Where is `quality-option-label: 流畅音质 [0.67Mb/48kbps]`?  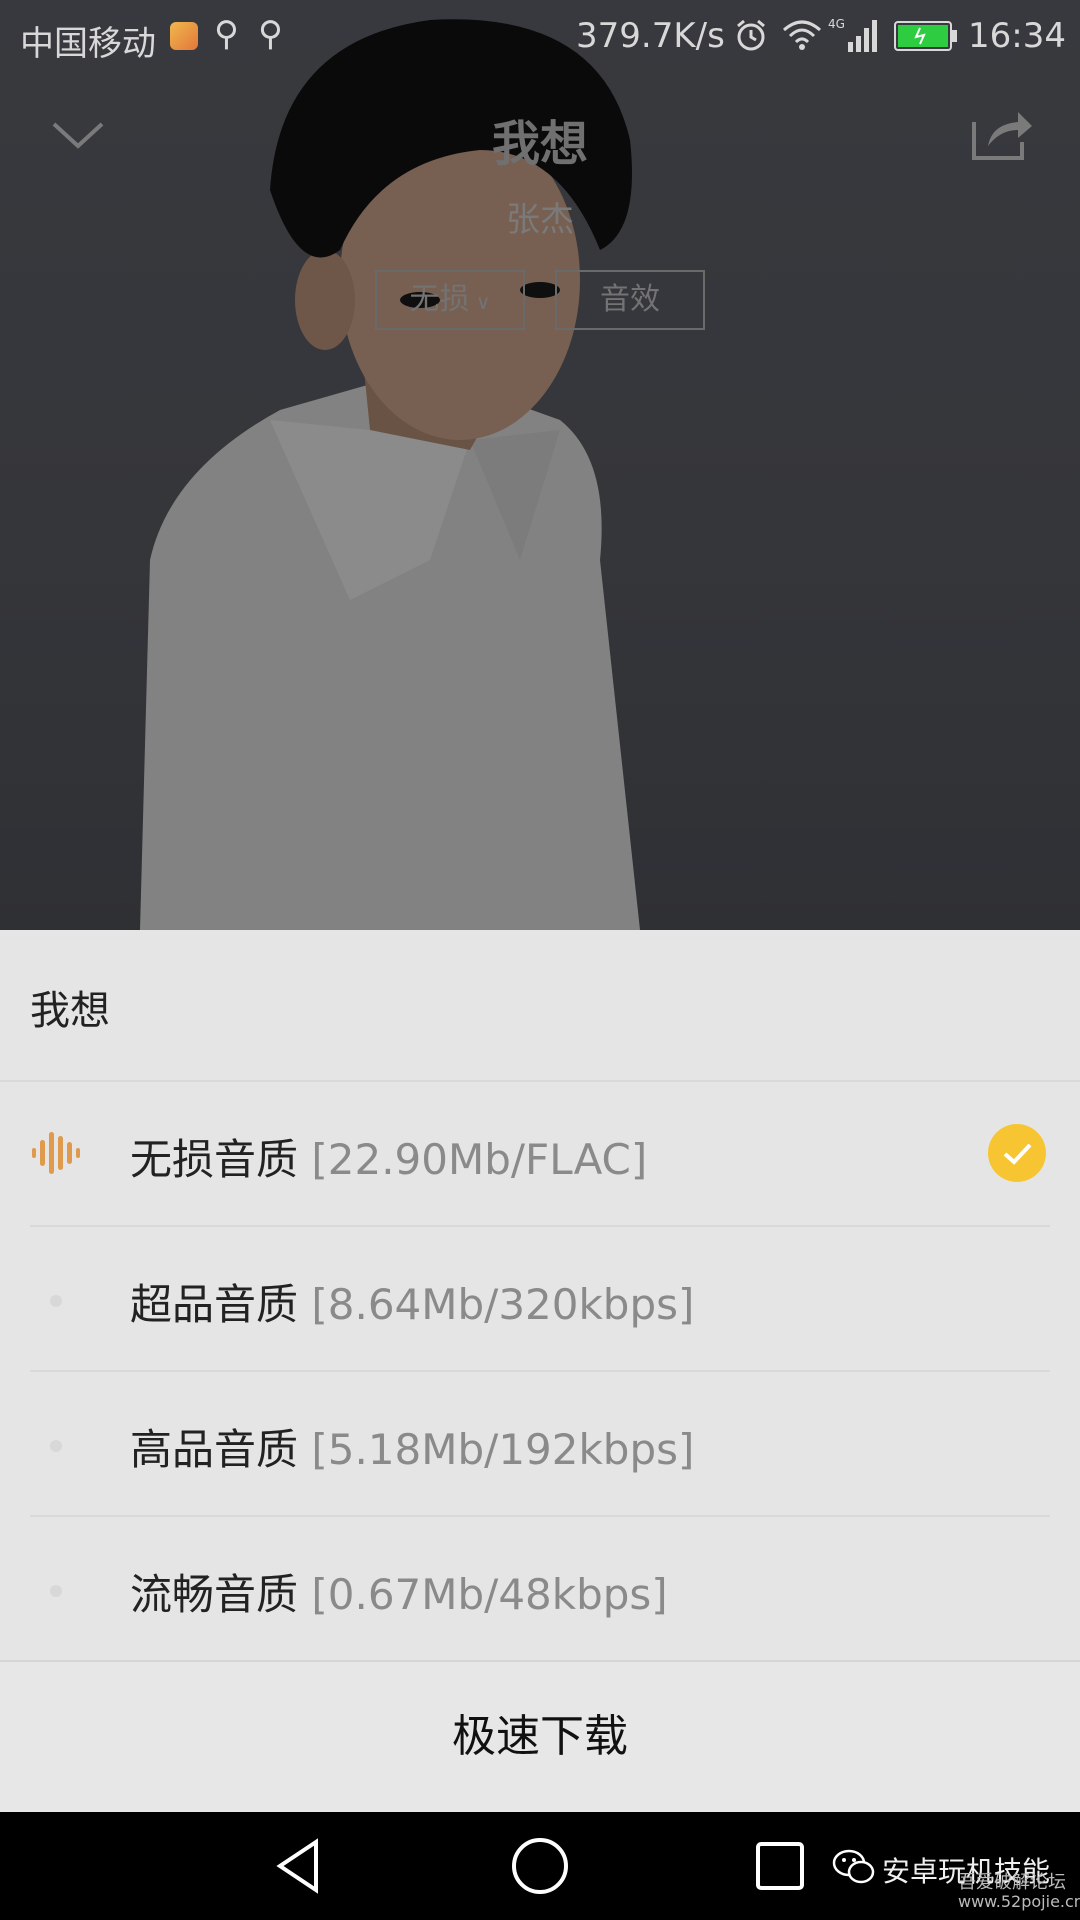 quality-option-label: 流畅音质 [0.67Mb/48kbps] is located at coordinates (399, 1591).